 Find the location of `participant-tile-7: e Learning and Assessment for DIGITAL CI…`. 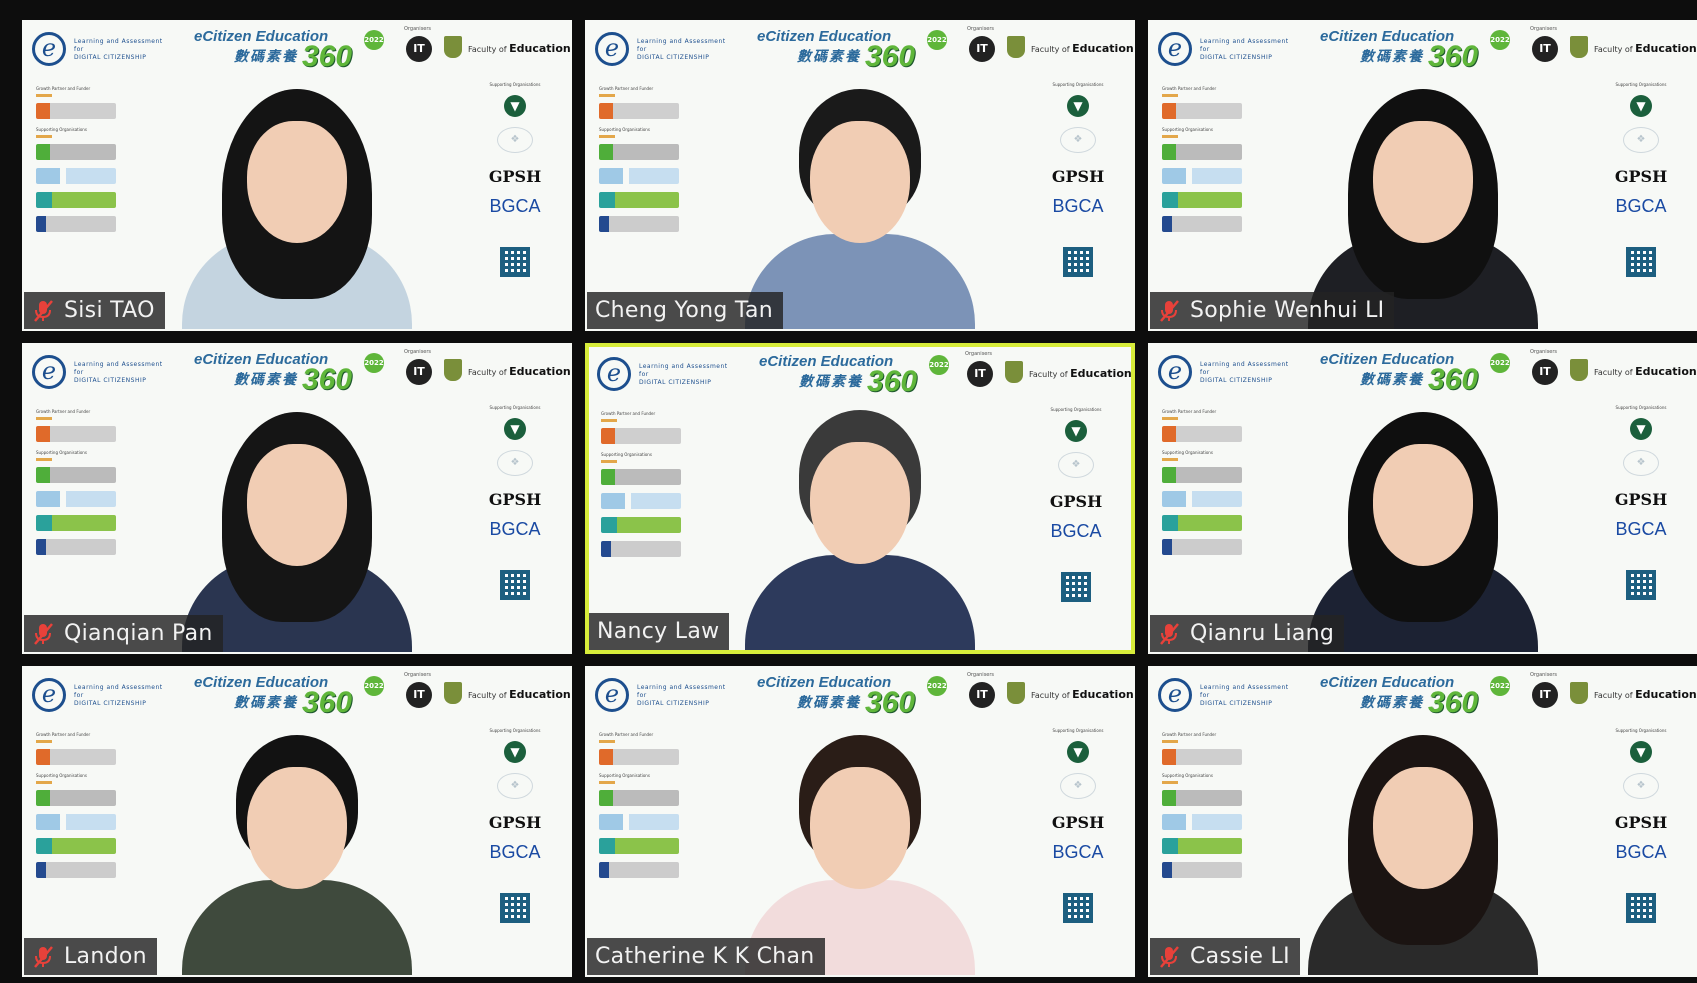

participant-tile-7: e Learning and Assessment for DIGITAL CI… is located at coordinates (297, 821).